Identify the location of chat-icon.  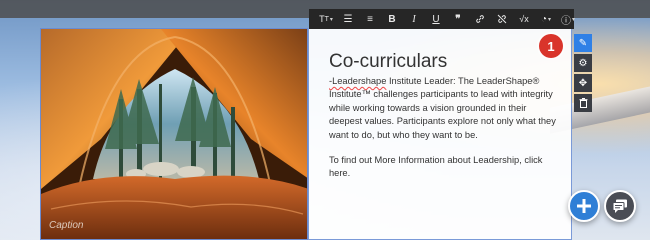
(619, 206).